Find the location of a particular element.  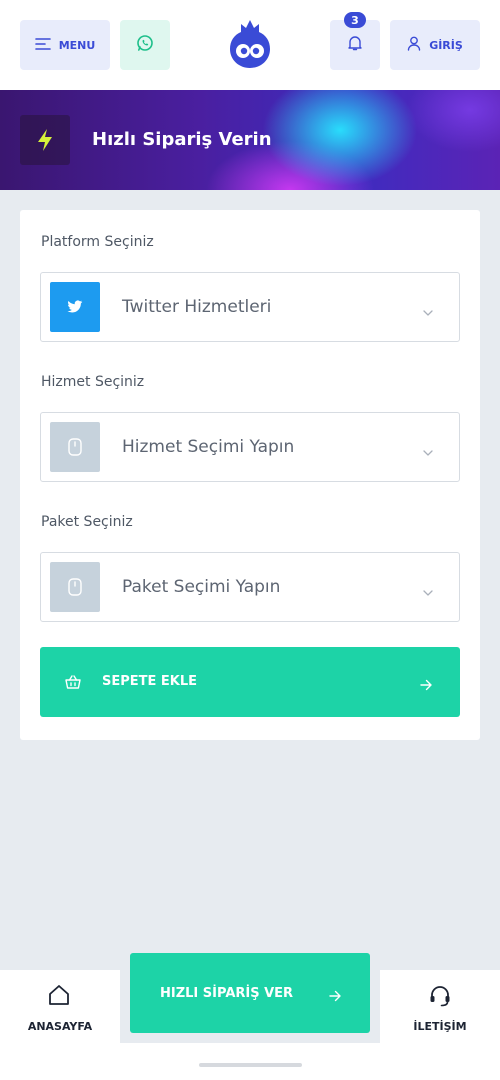

whatsapp-button is located at coordinates (145, 45).